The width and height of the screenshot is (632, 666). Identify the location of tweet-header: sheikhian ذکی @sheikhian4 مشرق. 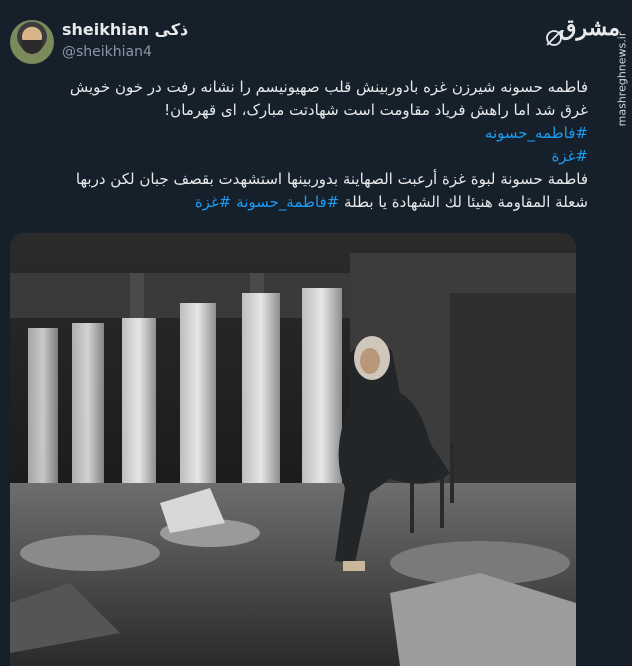
(316, 39).